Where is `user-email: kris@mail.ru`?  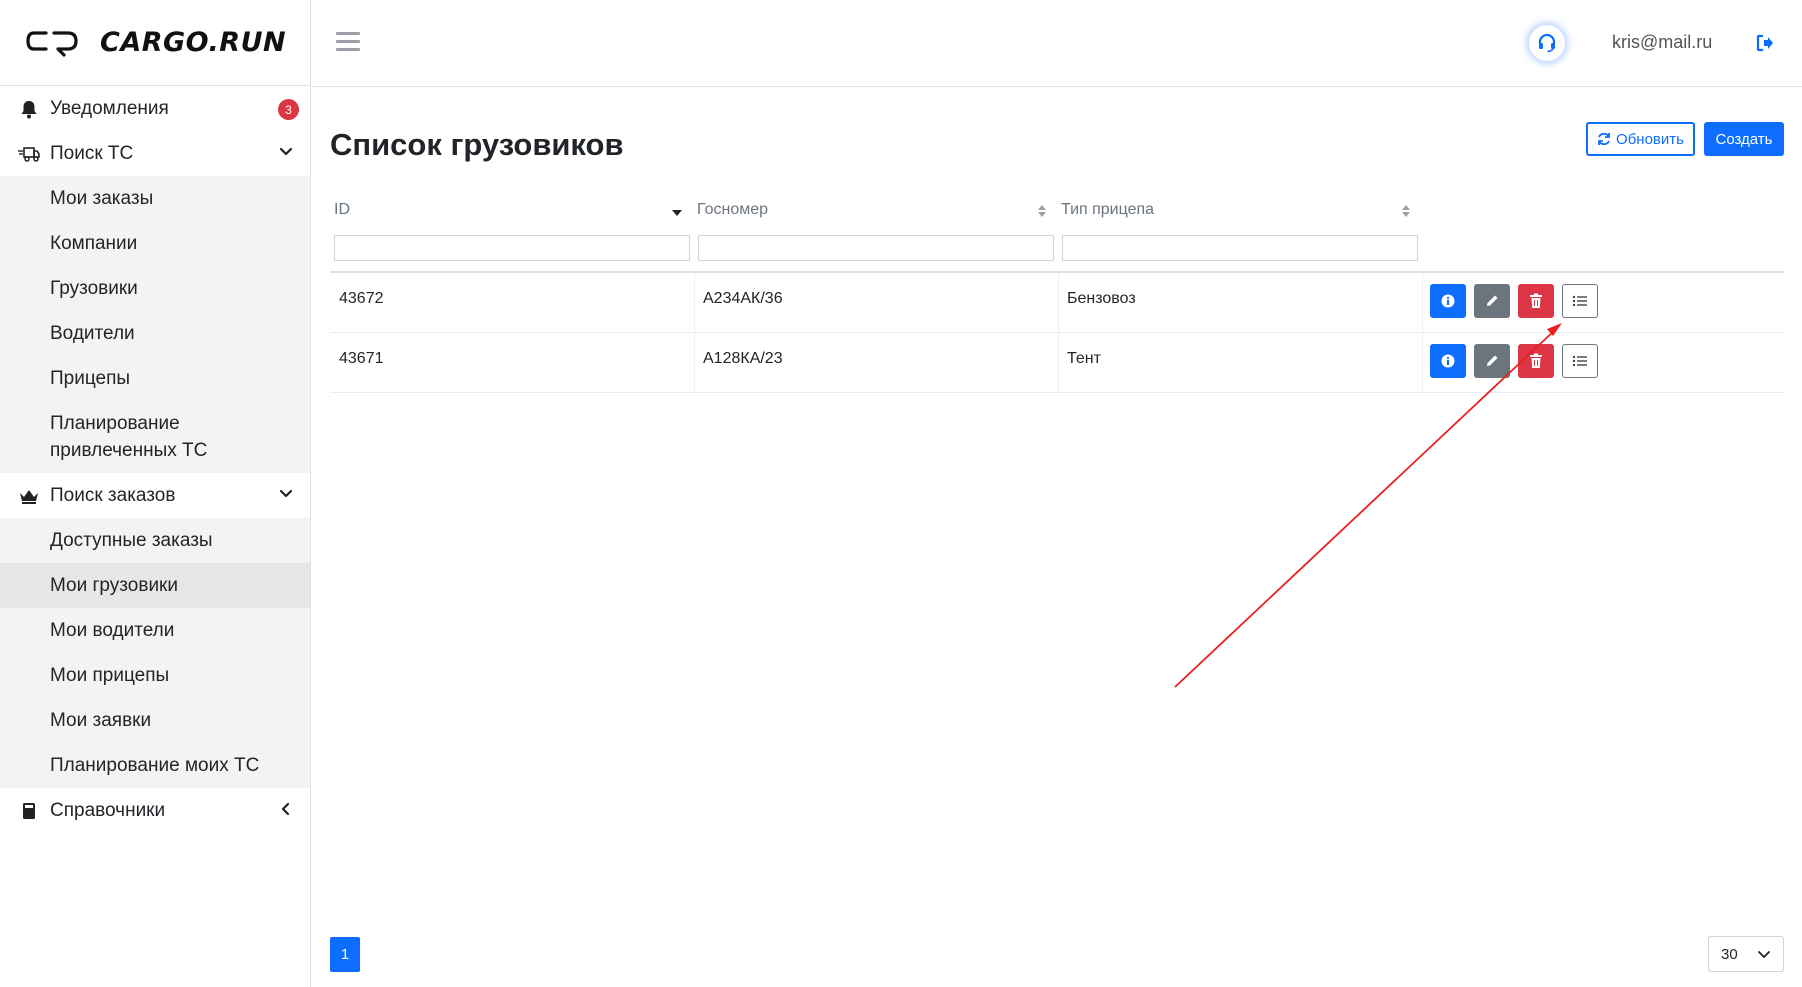
user-email: kris@mail.ru is located at coordinates (1662, 42).